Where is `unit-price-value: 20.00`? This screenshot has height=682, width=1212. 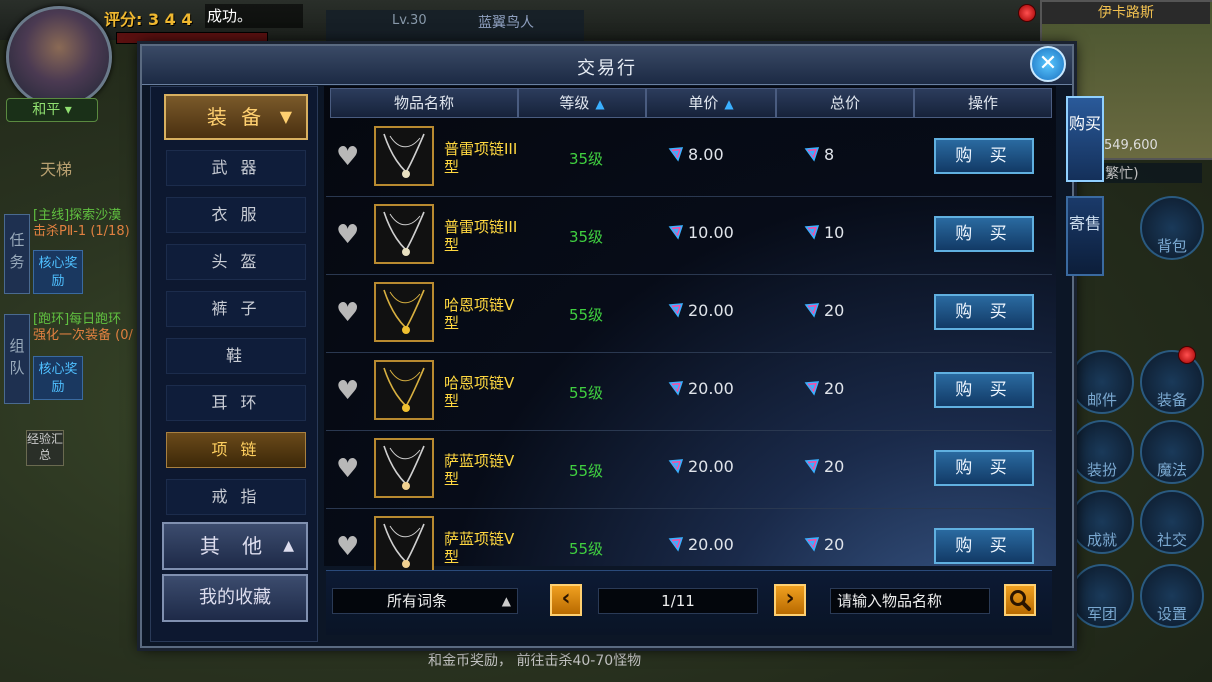 unit-price-value: 20.00 is located at coordinates (711, 466).